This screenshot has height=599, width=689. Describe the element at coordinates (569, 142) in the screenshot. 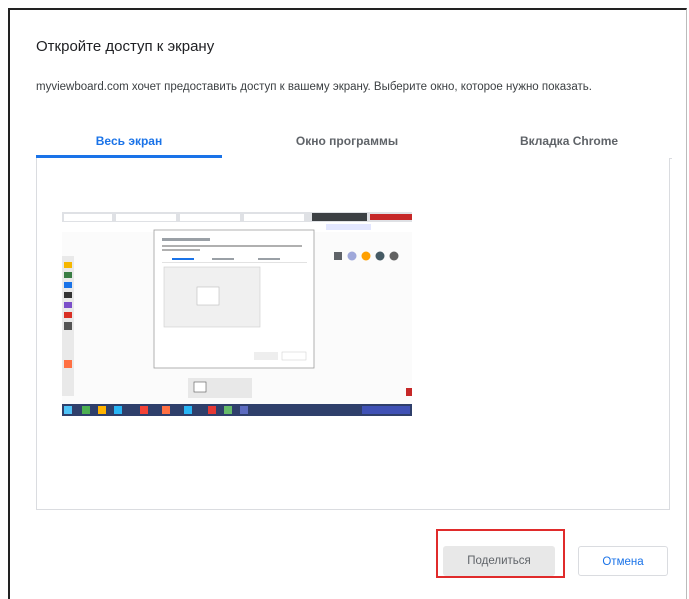

I see `tab-chrome-tab: Вкладка Chrome` at that location.